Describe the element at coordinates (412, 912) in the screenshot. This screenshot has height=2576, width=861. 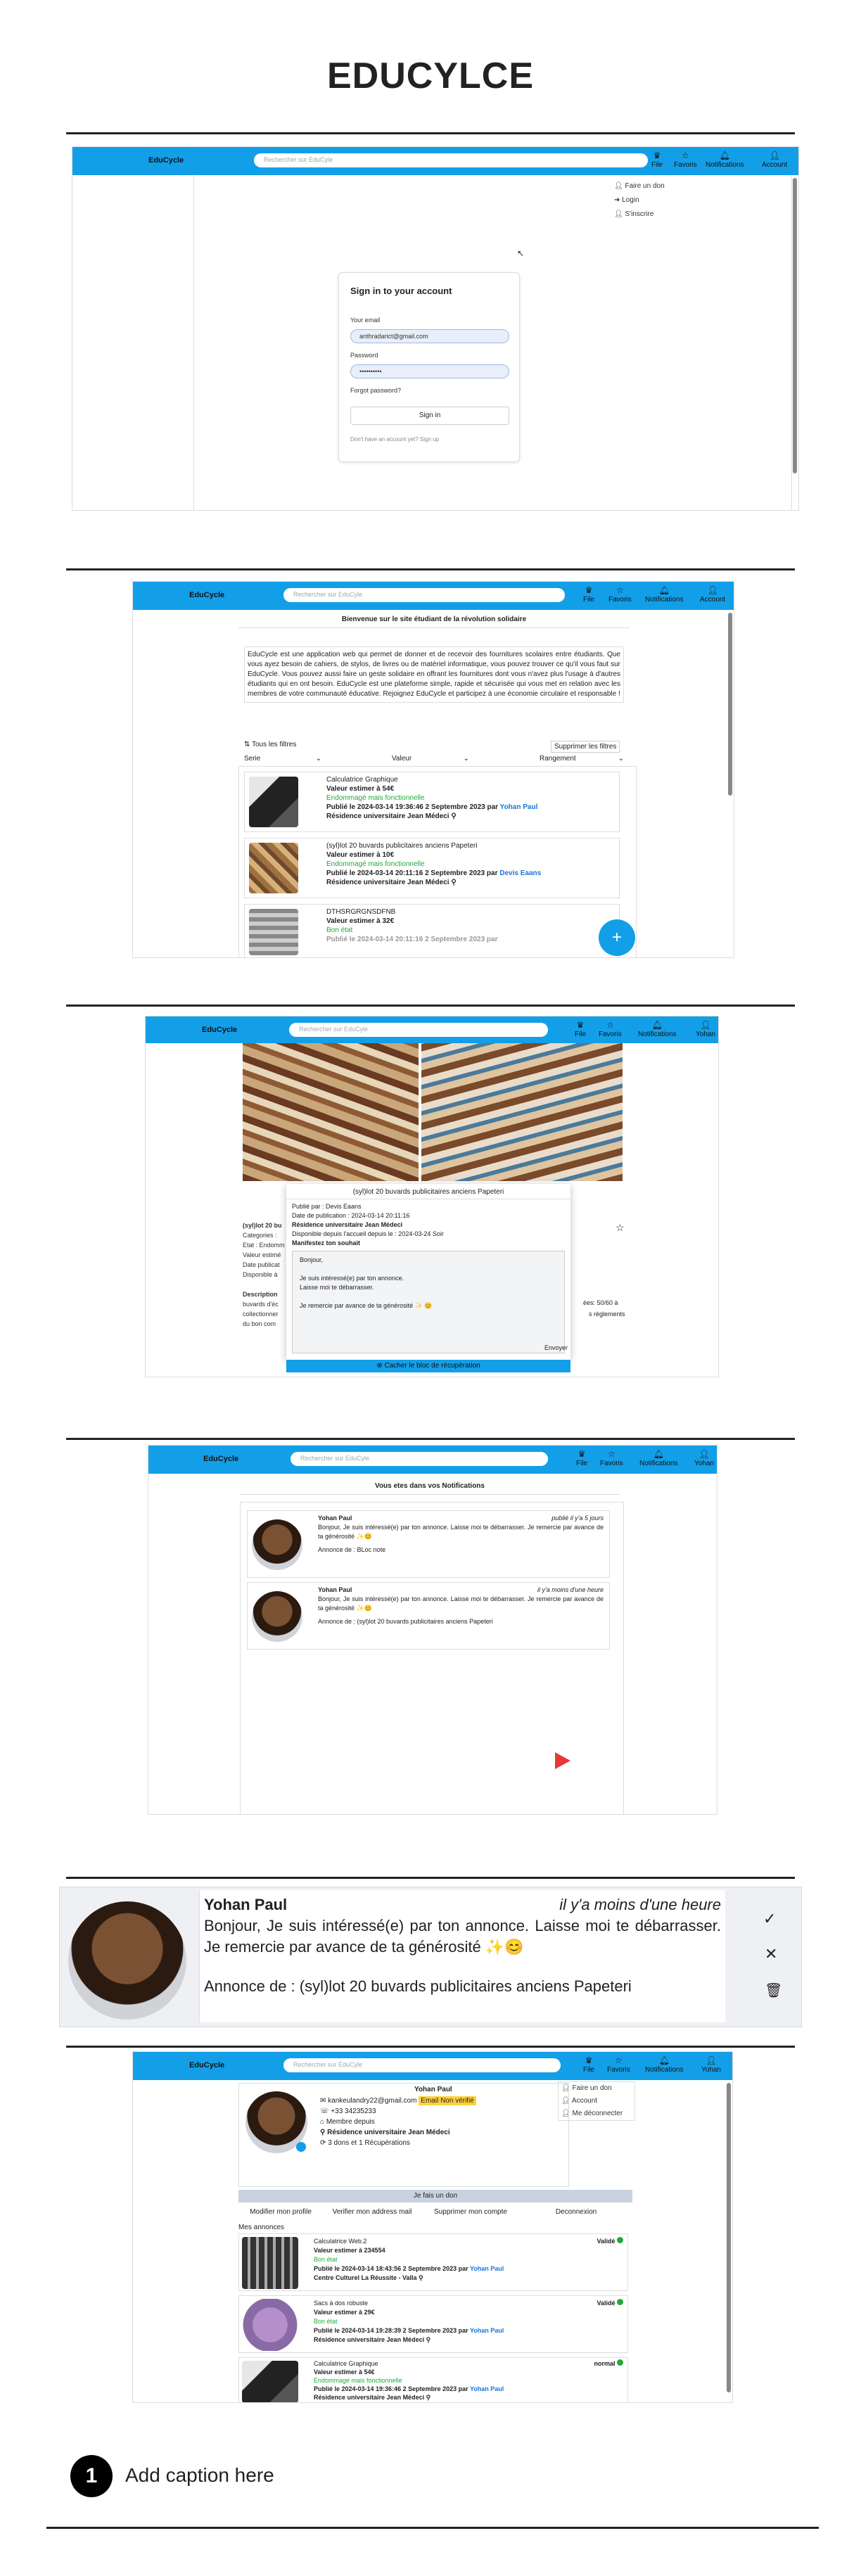
I see `item-title: DTHSRGRGNSDFNB` at that location.